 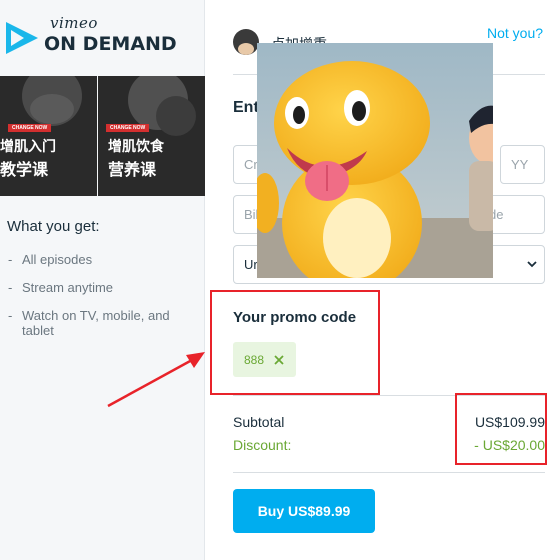 I want to click on expiry-year-field: YY, so click(x=522, y=164).